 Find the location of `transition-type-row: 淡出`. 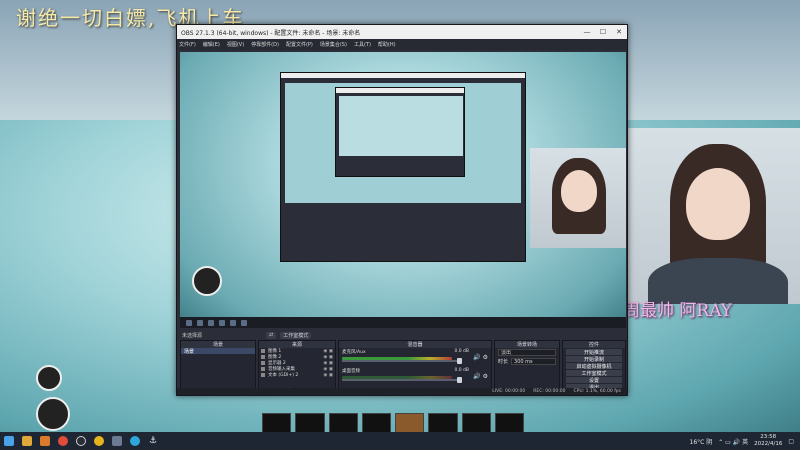

transition-type-row: 淡出 is located at coordinates (527, 352).